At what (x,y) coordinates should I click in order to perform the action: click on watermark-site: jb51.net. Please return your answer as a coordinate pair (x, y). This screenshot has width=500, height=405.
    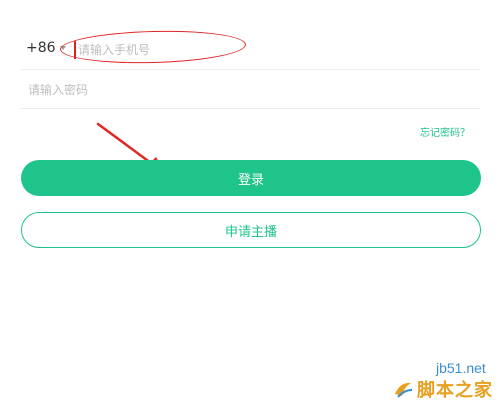
    Looking at the image, I should click on (461, 368).